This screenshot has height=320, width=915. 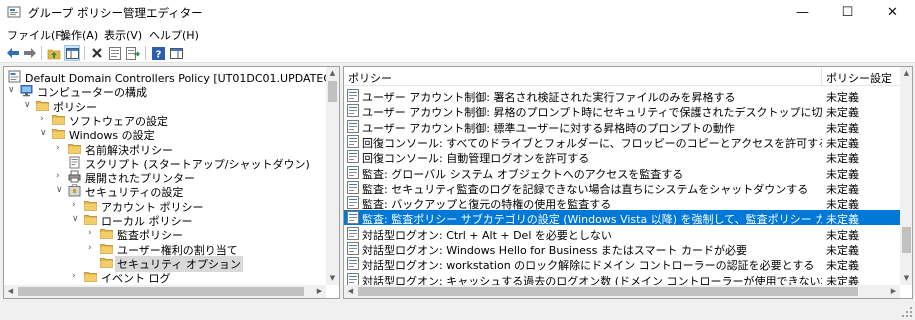 I want to click on properties-button, so click(x=115, y=53).